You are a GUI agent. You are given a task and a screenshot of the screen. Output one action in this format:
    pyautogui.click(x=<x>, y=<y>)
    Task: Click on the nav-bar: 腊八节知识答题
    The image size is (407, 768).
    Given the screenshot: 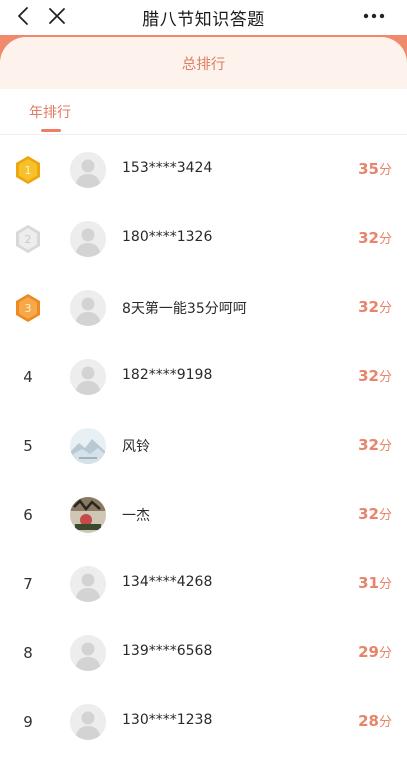 What is the action you would take?
    pyautogui.click(x=203, y=16)
    